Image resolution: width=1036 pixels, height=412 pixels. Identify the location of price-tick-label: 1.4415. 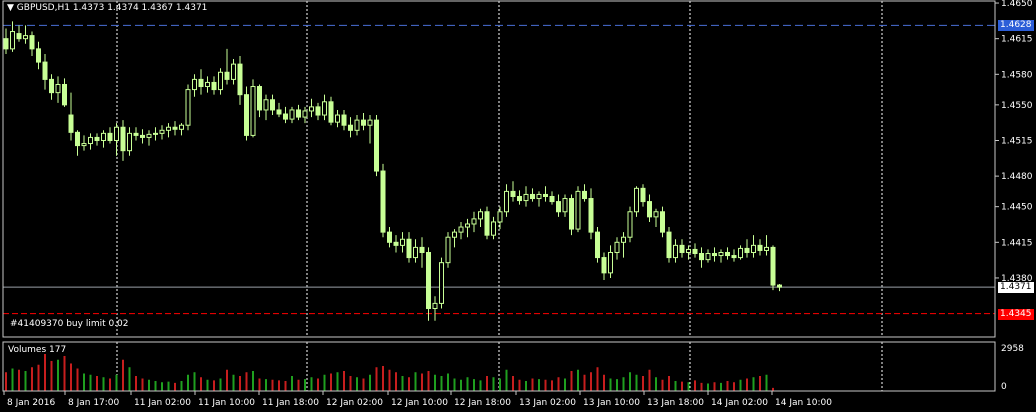
(1017, 243).